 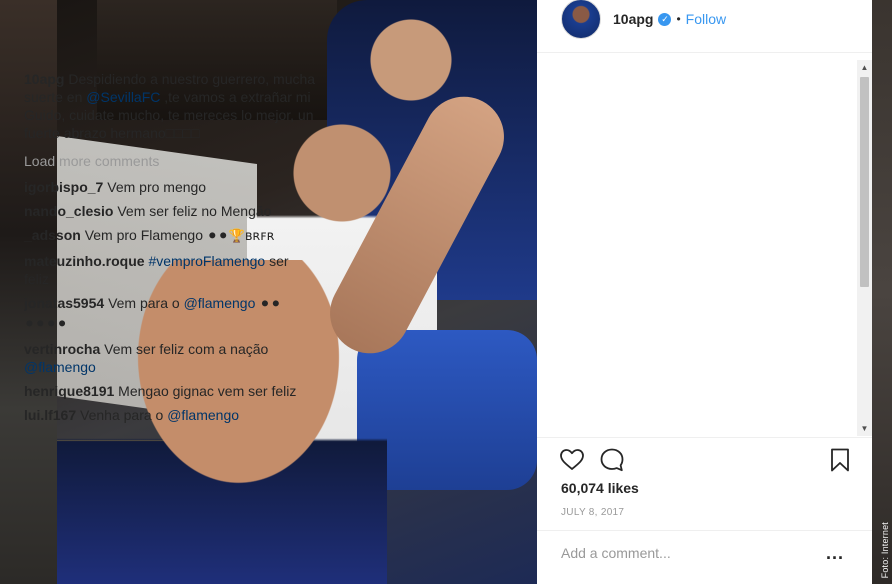 What do you see at coordinates (68, 211) in the screenshot?
I see `comment-username: nando_clesio` at bounding box center [68, 211].